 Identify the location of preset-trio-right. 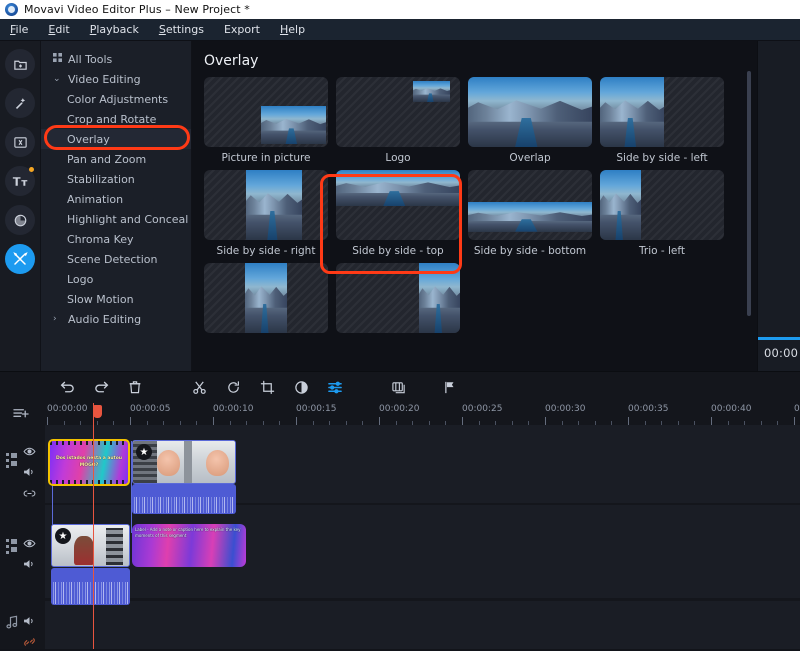
(398, 300).